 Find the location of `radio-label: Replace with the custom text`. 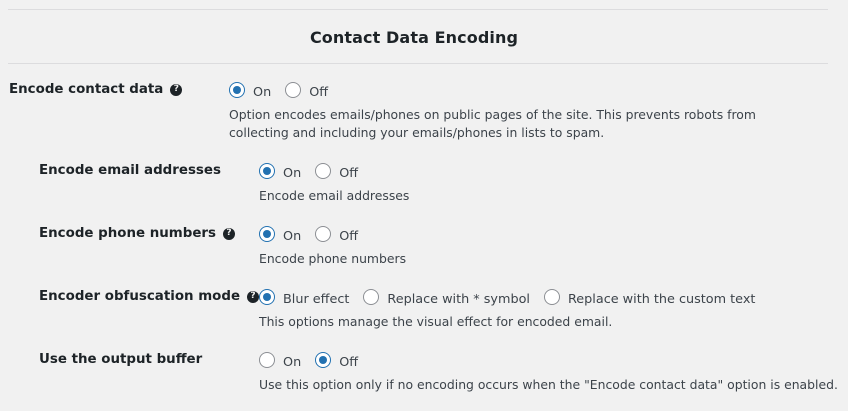

radio-label: Replace with the custom text is located at coordinates (661, 299).